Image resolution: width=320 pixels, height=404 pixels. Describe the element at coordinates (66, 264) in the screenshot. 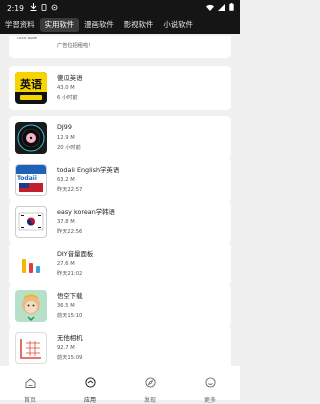

I see `app-size: 27.6 M` at that location.